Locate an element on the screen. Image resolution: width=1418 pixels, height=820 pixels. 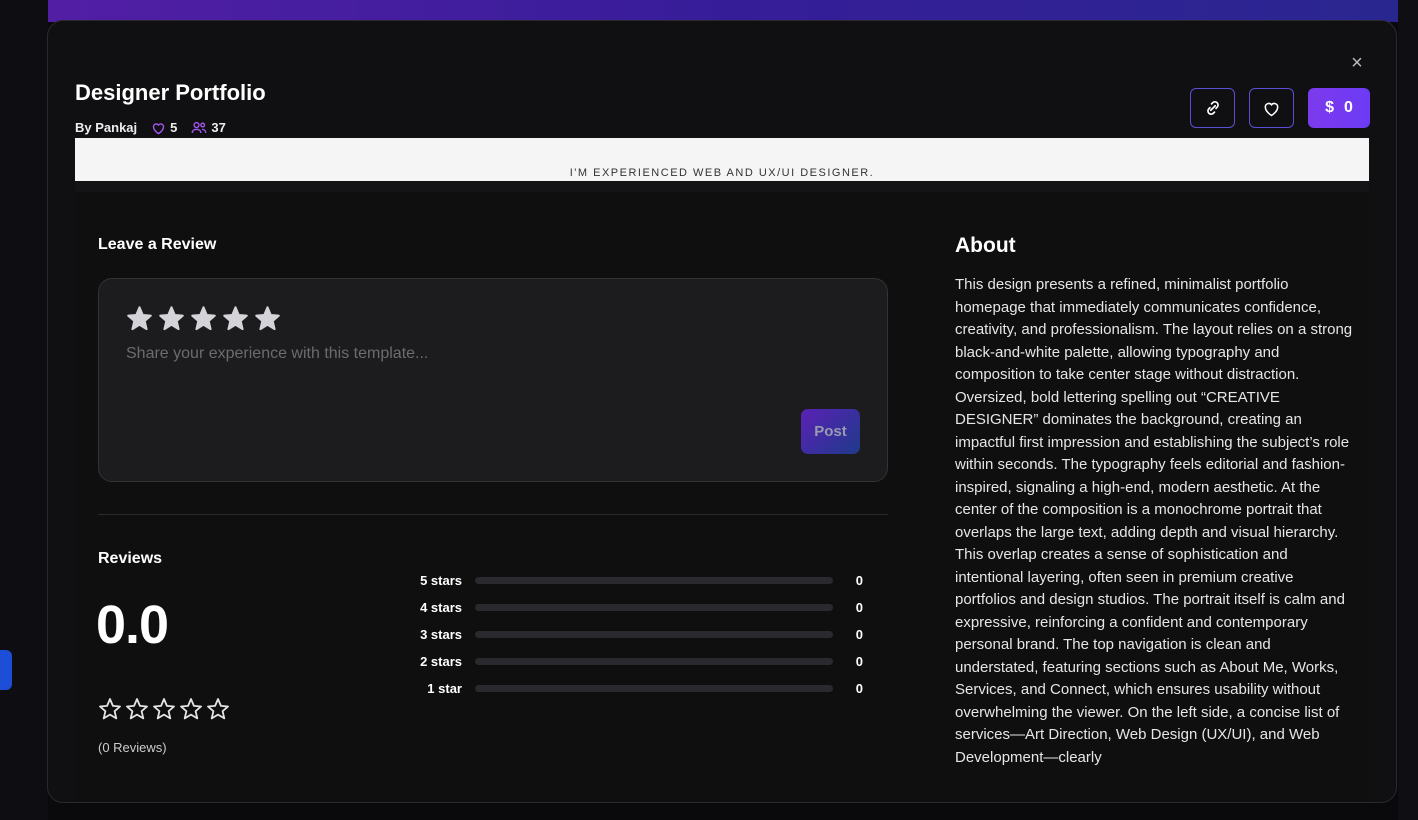
distribution-label: 3 stars is located at coordinates (441, 634).